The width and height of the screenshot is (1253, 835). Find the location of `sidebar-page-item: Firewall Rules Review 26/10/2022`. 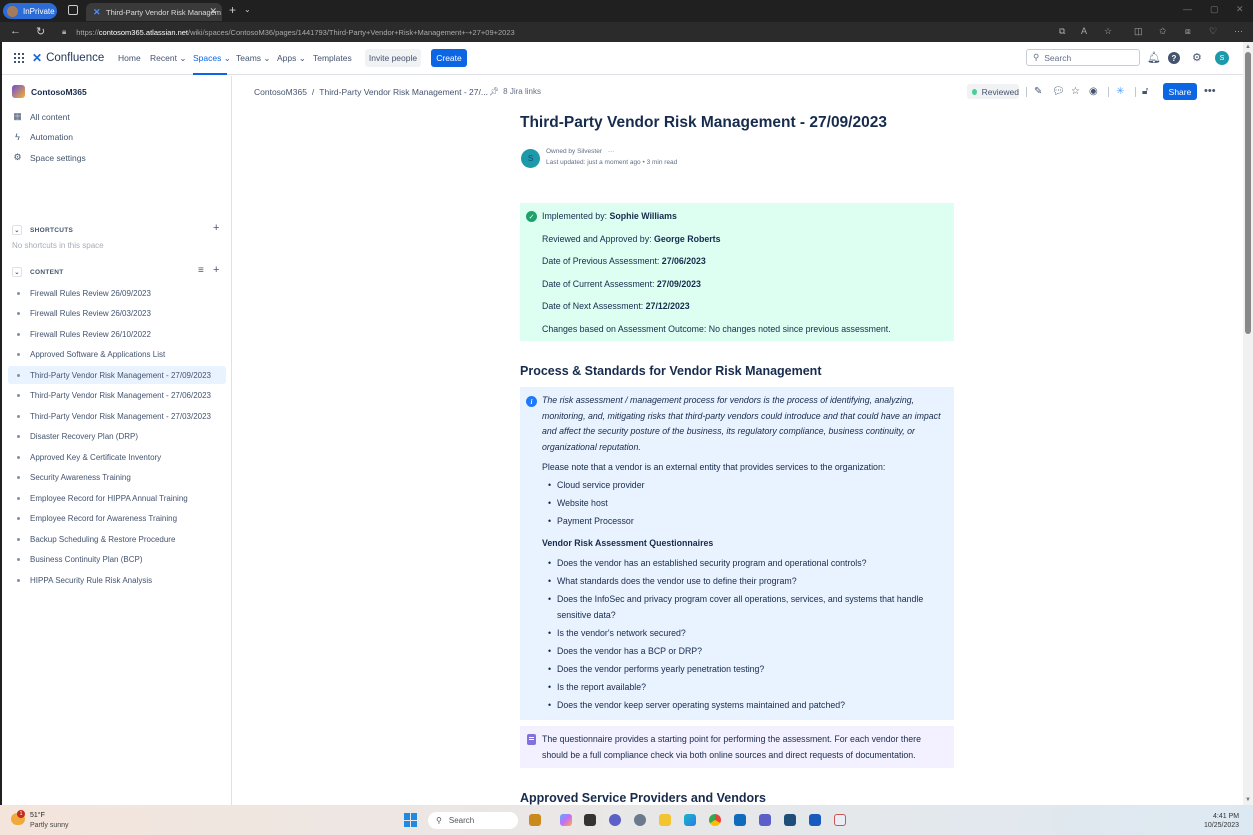

sidebar-page-item: Firewall Rules Review 26/10/2022 is located at coordinates (117, 334).